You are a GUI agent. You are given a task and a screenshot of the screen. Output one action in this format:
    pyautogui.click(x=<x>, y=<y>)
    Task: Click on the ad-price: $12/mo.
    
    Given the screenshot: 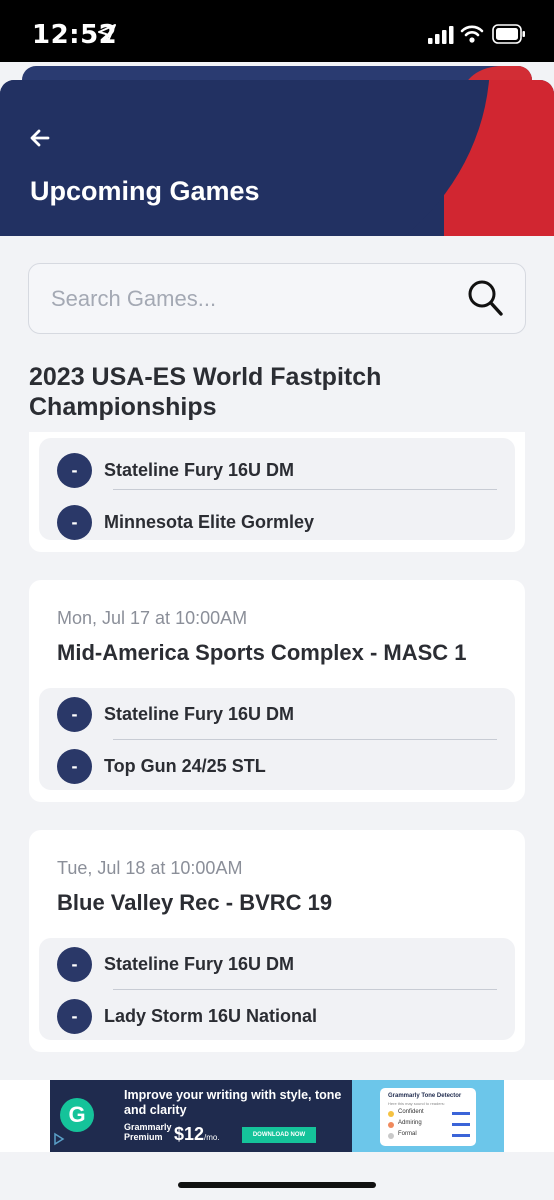 What is the action you would take?
    pyautogui.click(x=197, y=1134)
    